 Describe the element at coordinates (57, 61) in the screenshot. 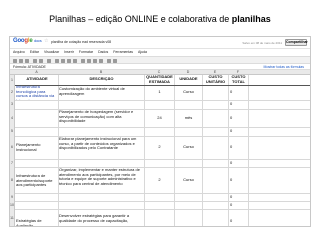

I see `bold-icon` at that location.